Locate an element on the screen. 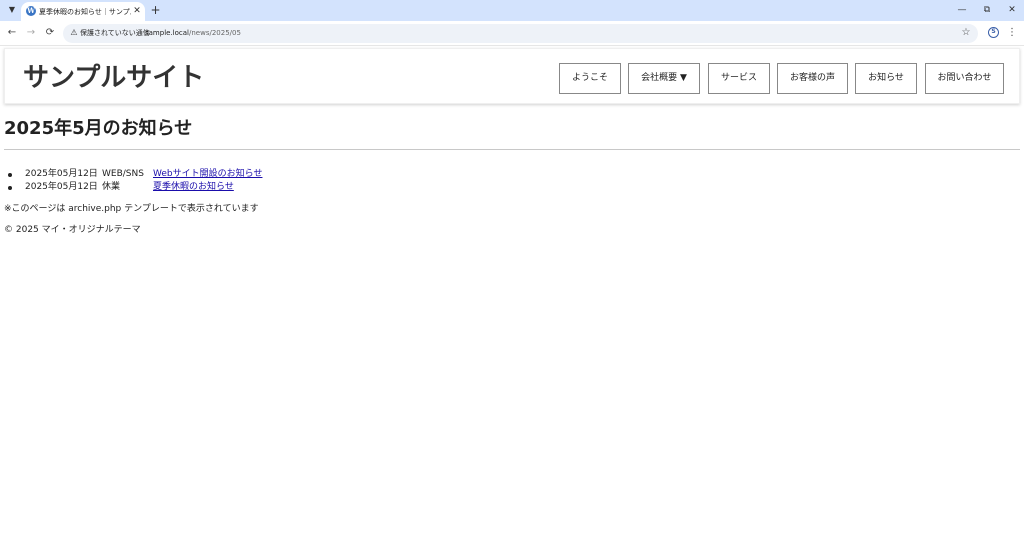 The image size is (1024, 555). archive-title: 2025年5月のお知らせ is located at coordinates (98, 128).